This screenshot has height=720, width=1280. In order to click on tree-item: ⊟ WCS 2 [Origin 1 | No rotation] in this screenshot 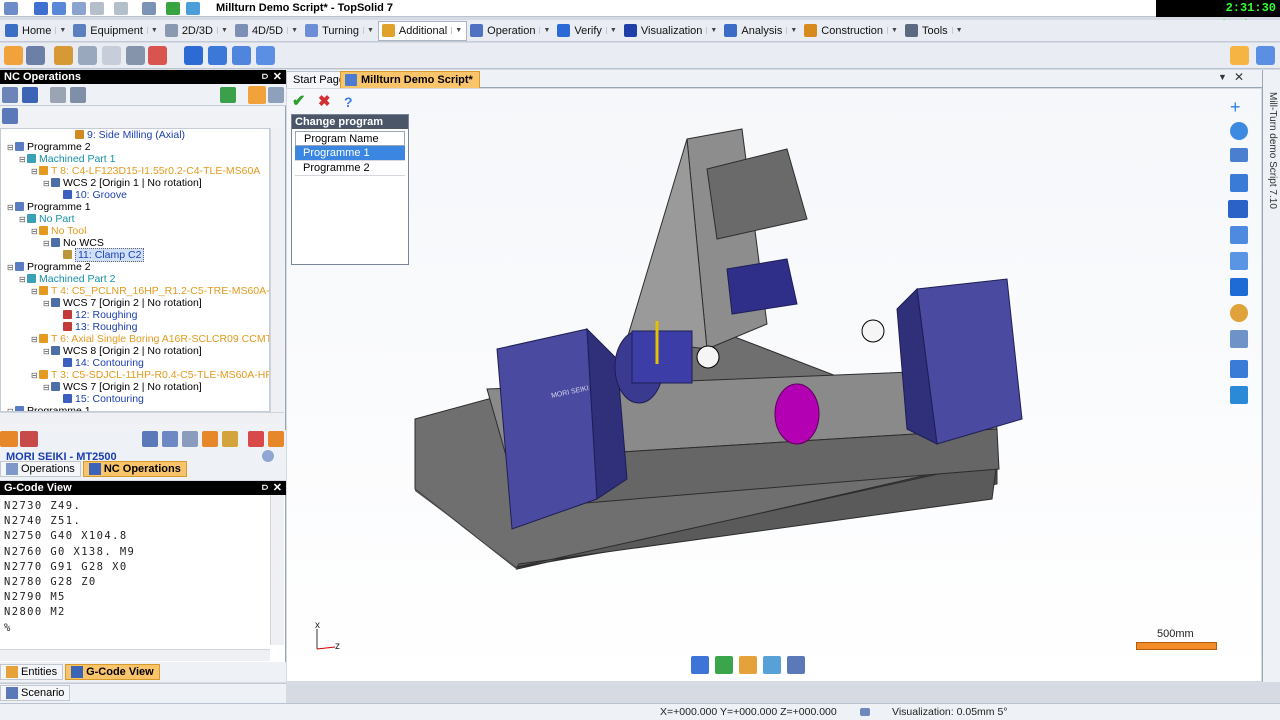, I will do `click(135, 183)`.